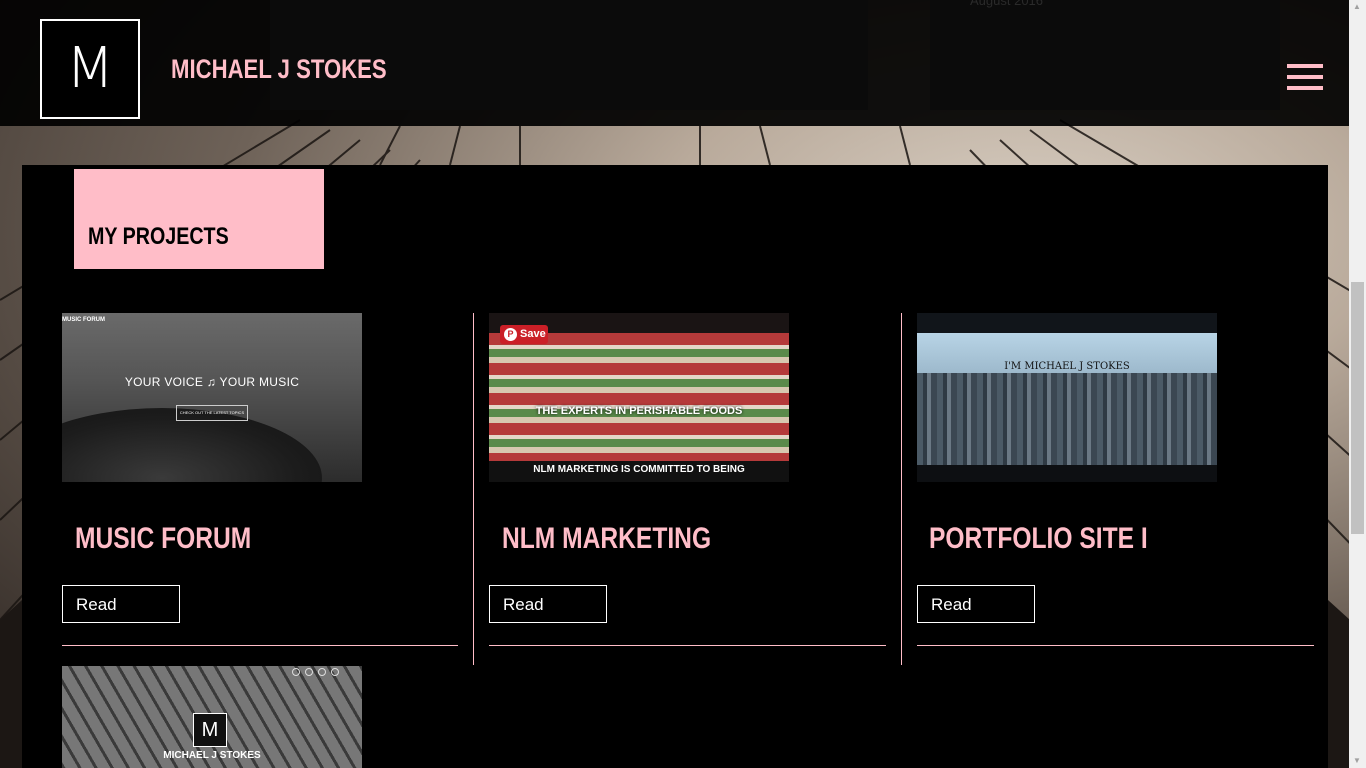  I want to click on project-title: NLM MARKETING, so click(606, 539).